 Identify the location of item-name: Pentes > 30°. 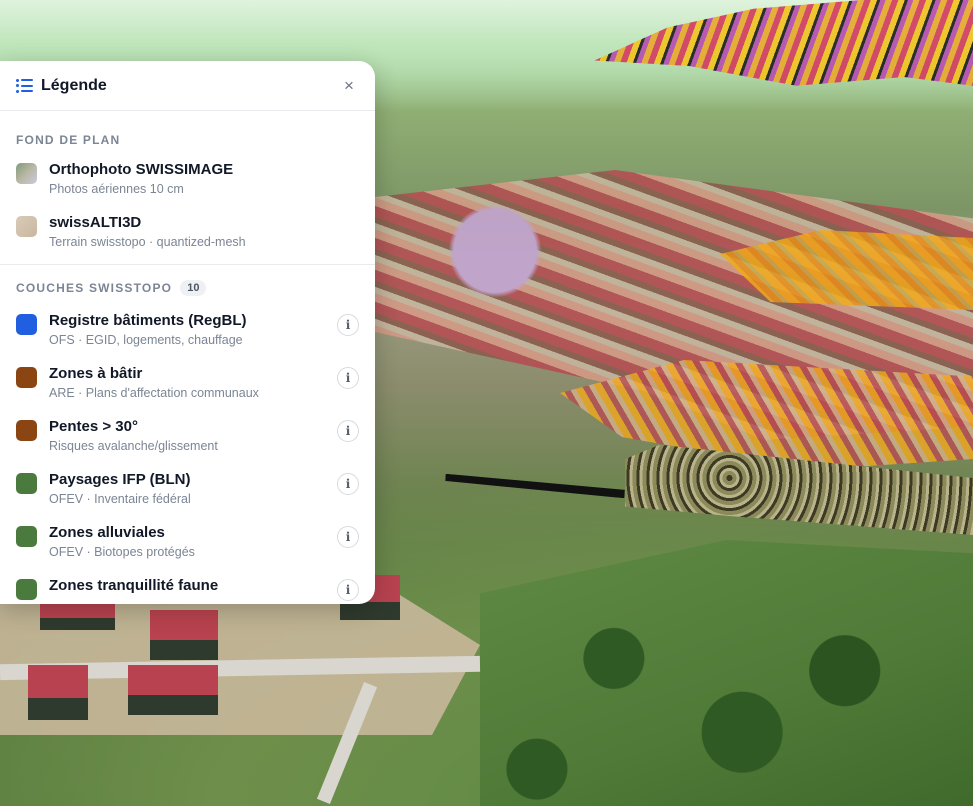
(93, 426).